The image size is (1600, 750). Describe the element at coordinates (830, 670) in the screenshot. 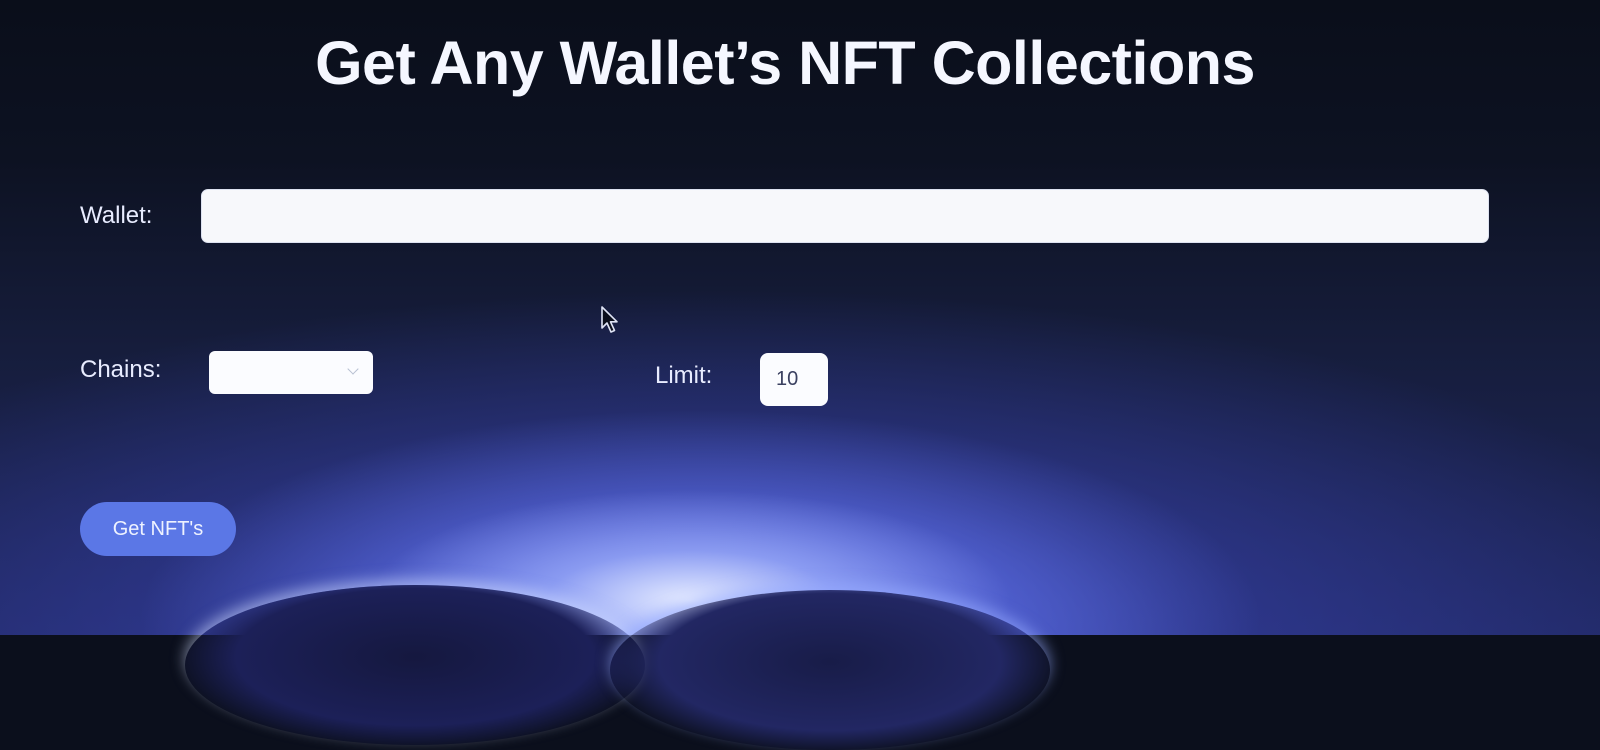

I see `background-swirl-right` at that location.